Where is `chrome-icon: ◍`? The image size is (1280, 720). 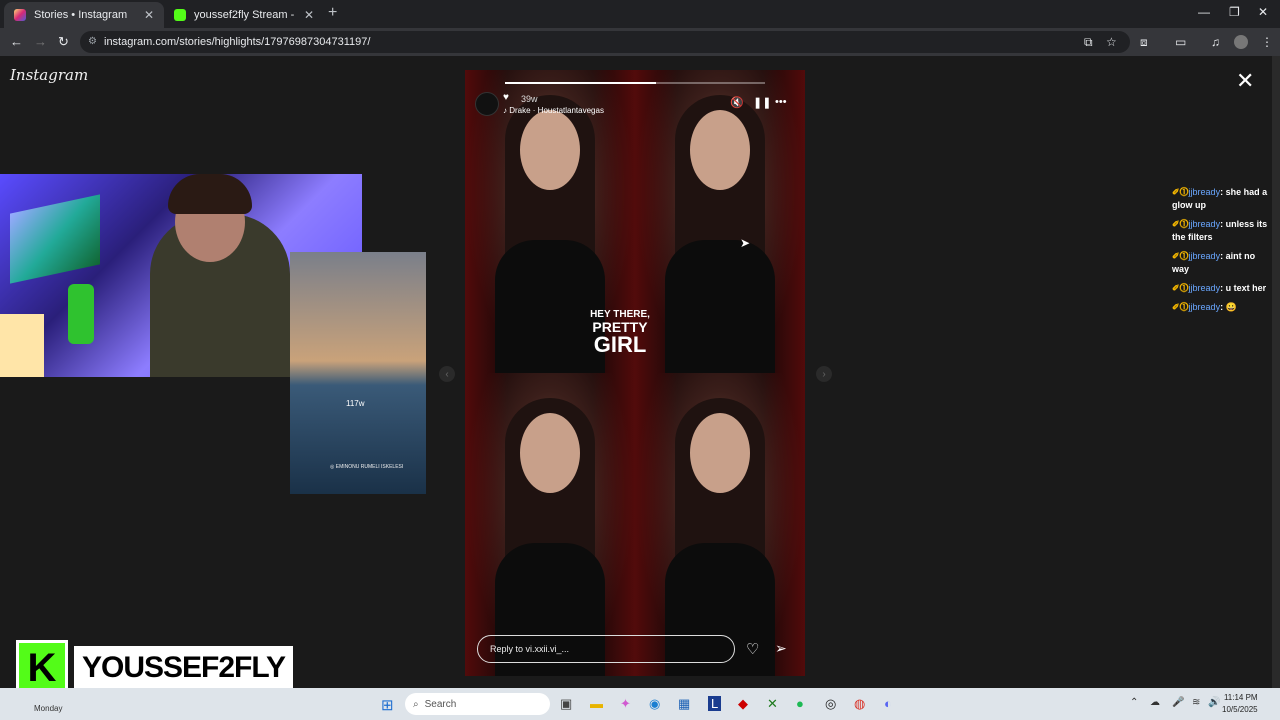
chrome-icon: ◍ is located at coordinates (859, 704).